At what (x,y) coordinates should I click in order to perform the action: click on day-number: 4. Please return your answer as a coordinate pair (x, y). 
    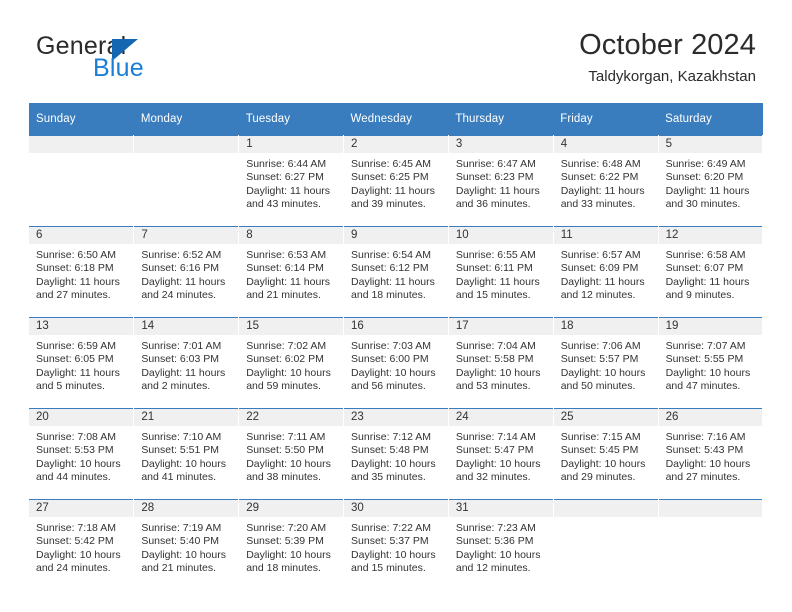
    Looking at the image, I should click on (564, 144).